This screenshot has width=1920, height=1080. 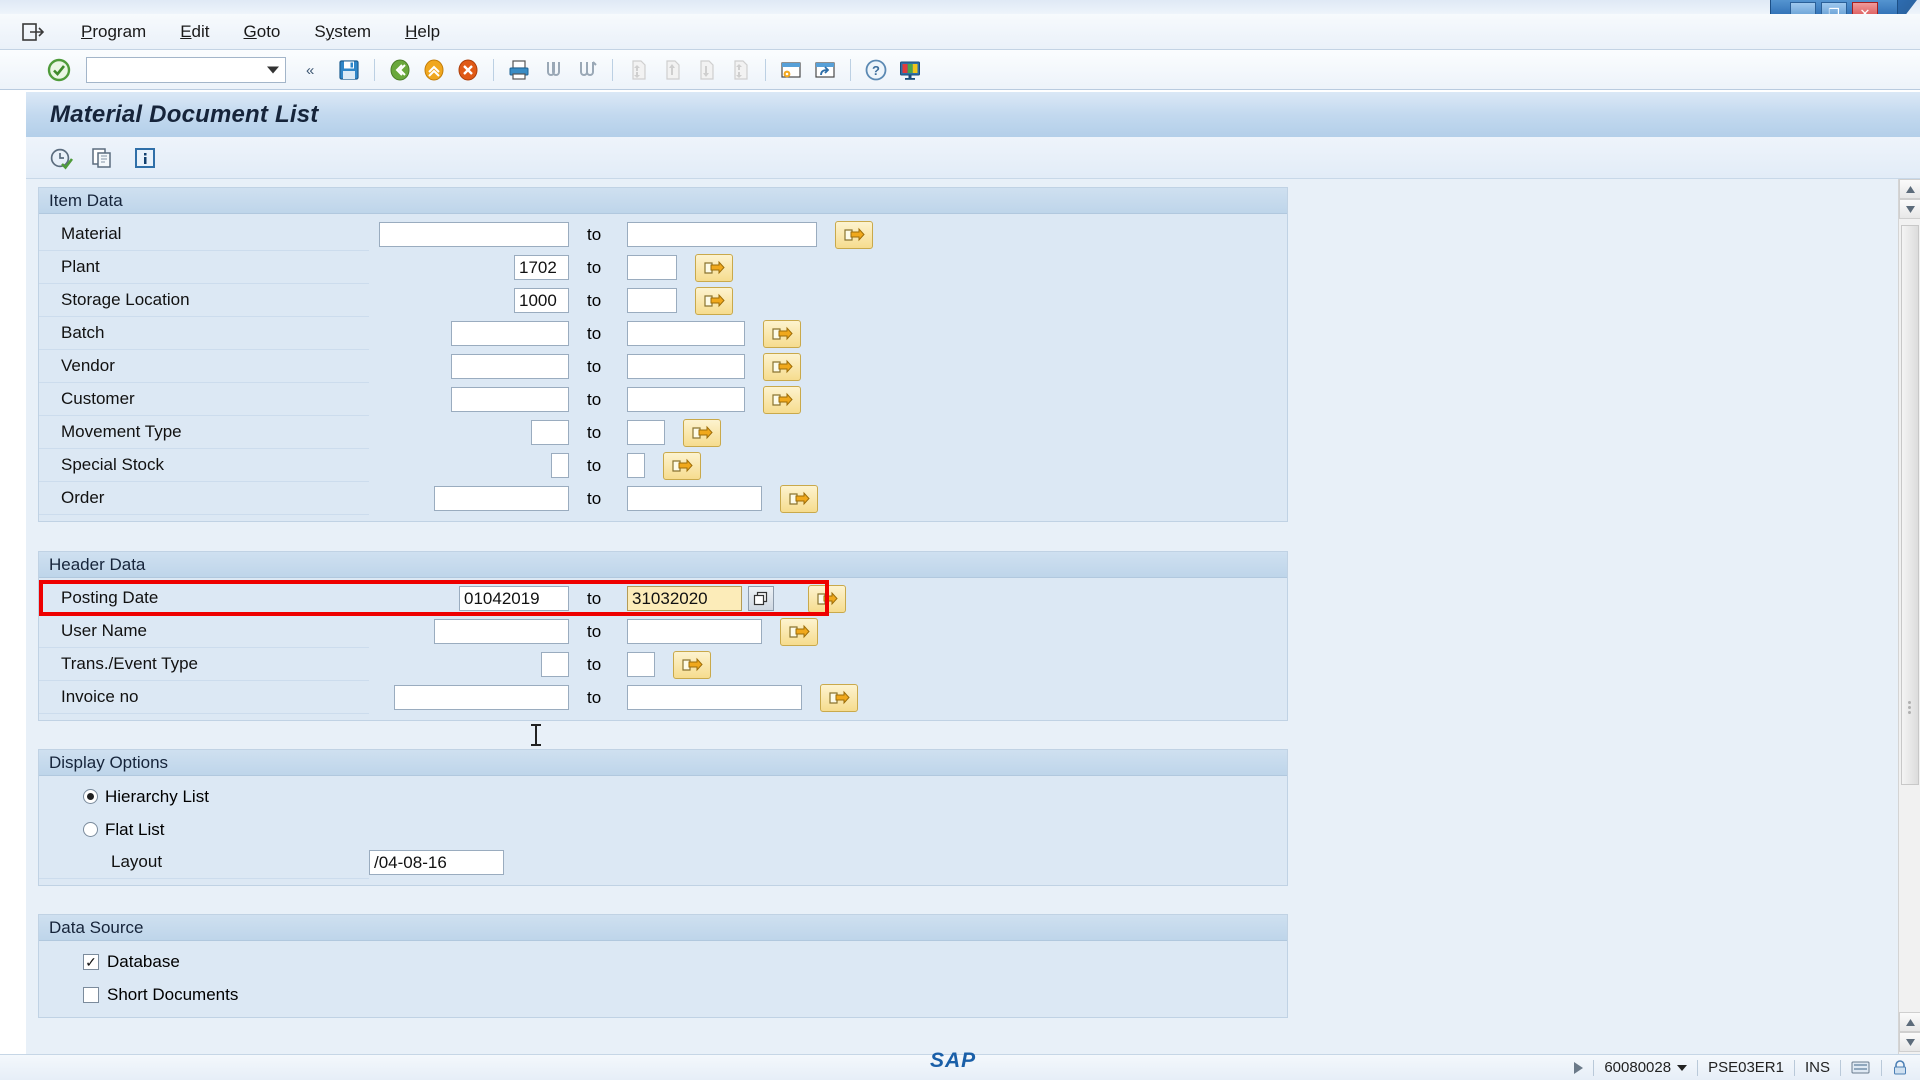 I want to click on find-next-icon, so click(x=587, y=70).